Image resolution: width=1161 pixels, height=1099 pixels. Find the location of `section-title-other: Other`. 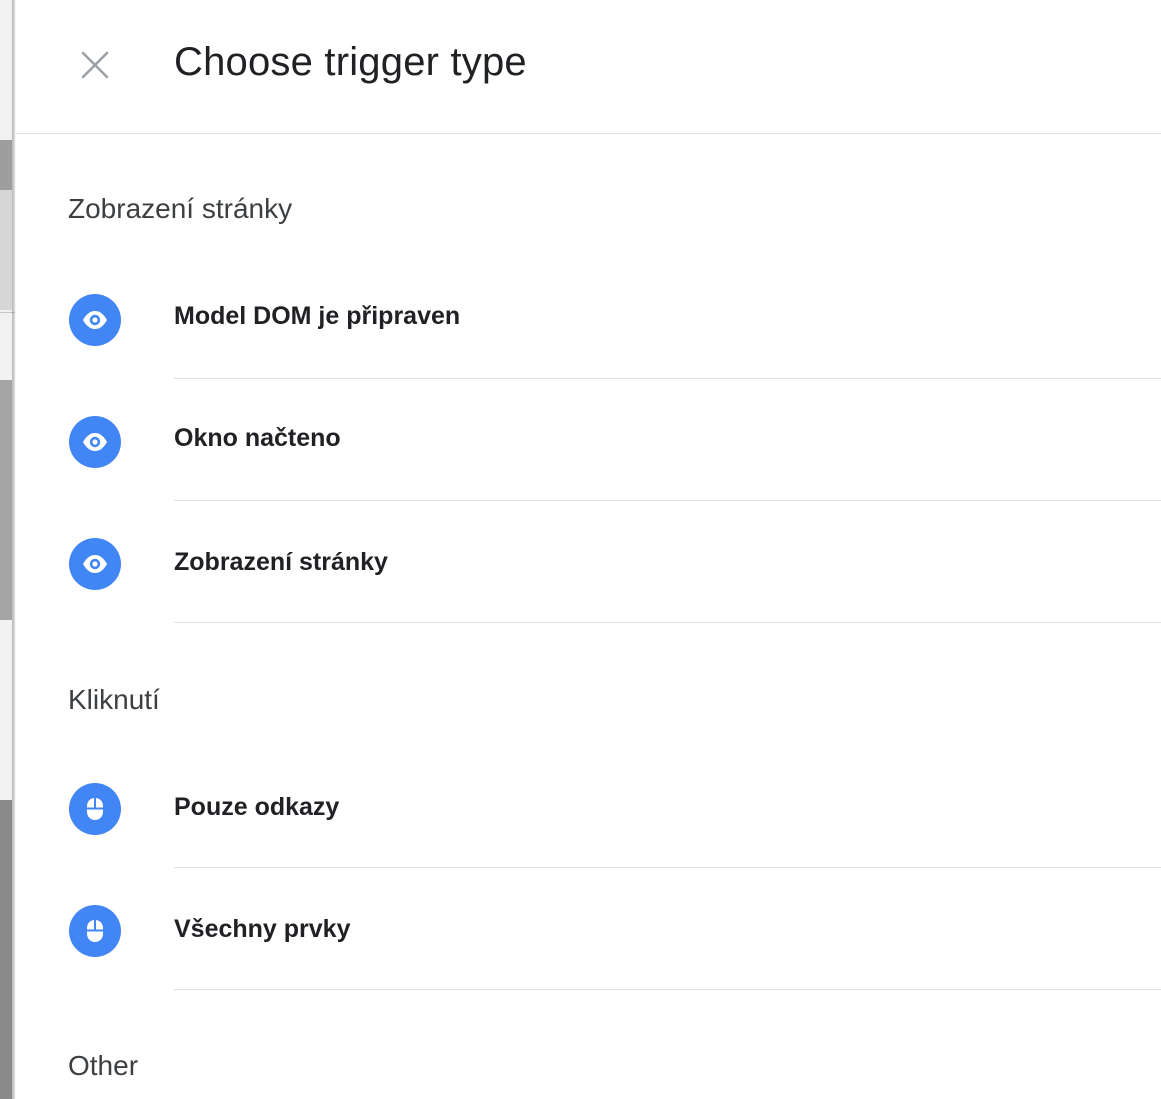

section-title-other: Other is located at coordinates (103, 1065).